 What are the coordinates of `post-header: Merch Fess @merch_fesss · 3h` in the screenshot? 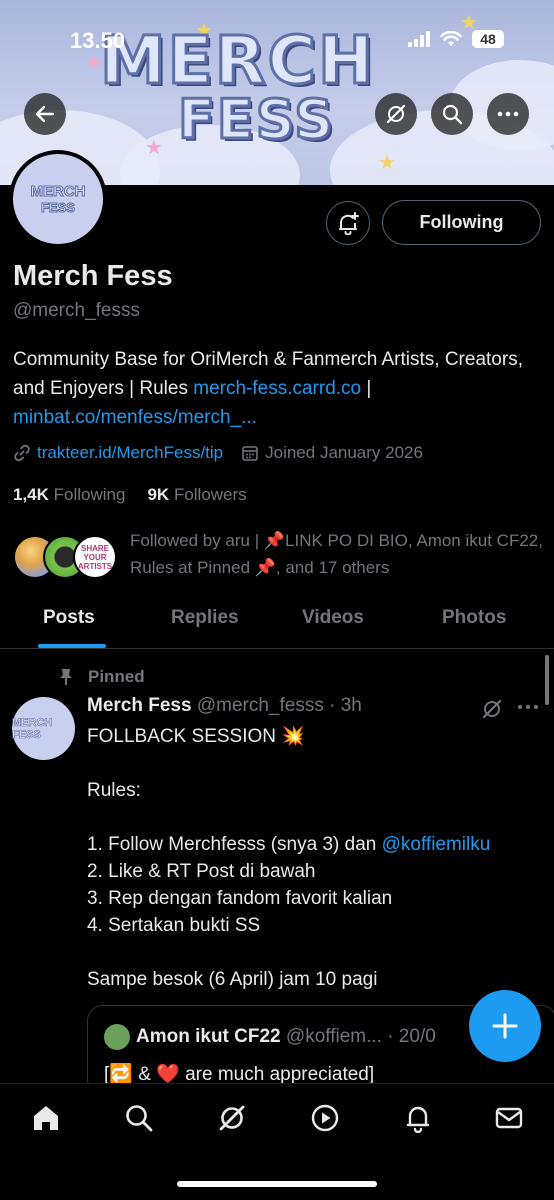 It's located at (224, 706).